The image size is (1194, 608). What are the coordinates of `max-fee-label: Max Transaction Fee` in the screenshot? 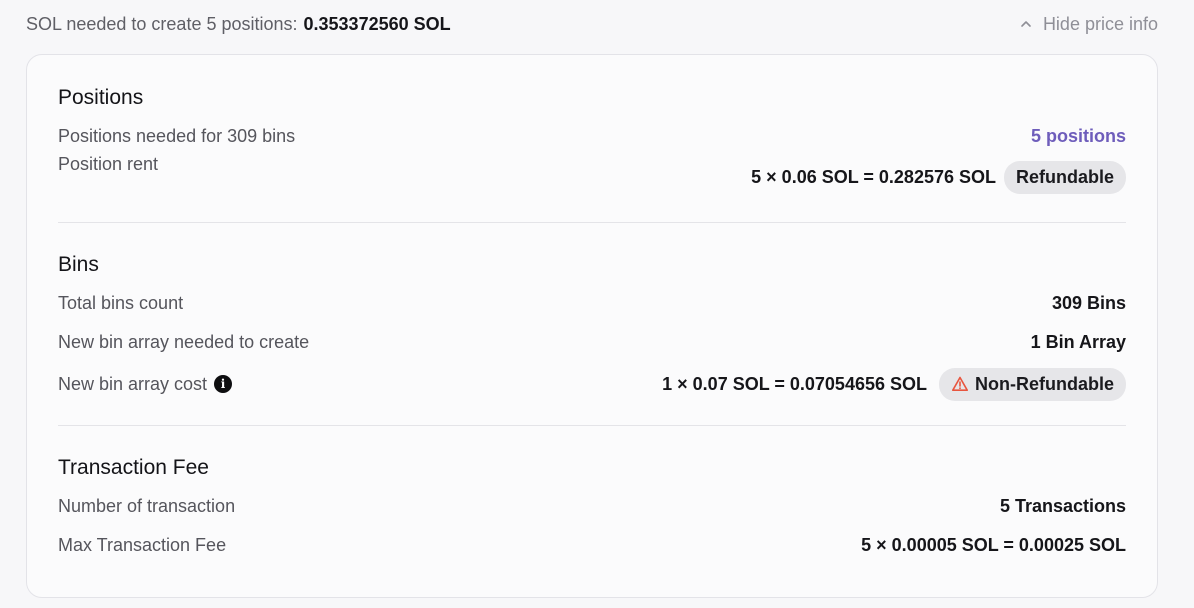 It's located at (142, 544).